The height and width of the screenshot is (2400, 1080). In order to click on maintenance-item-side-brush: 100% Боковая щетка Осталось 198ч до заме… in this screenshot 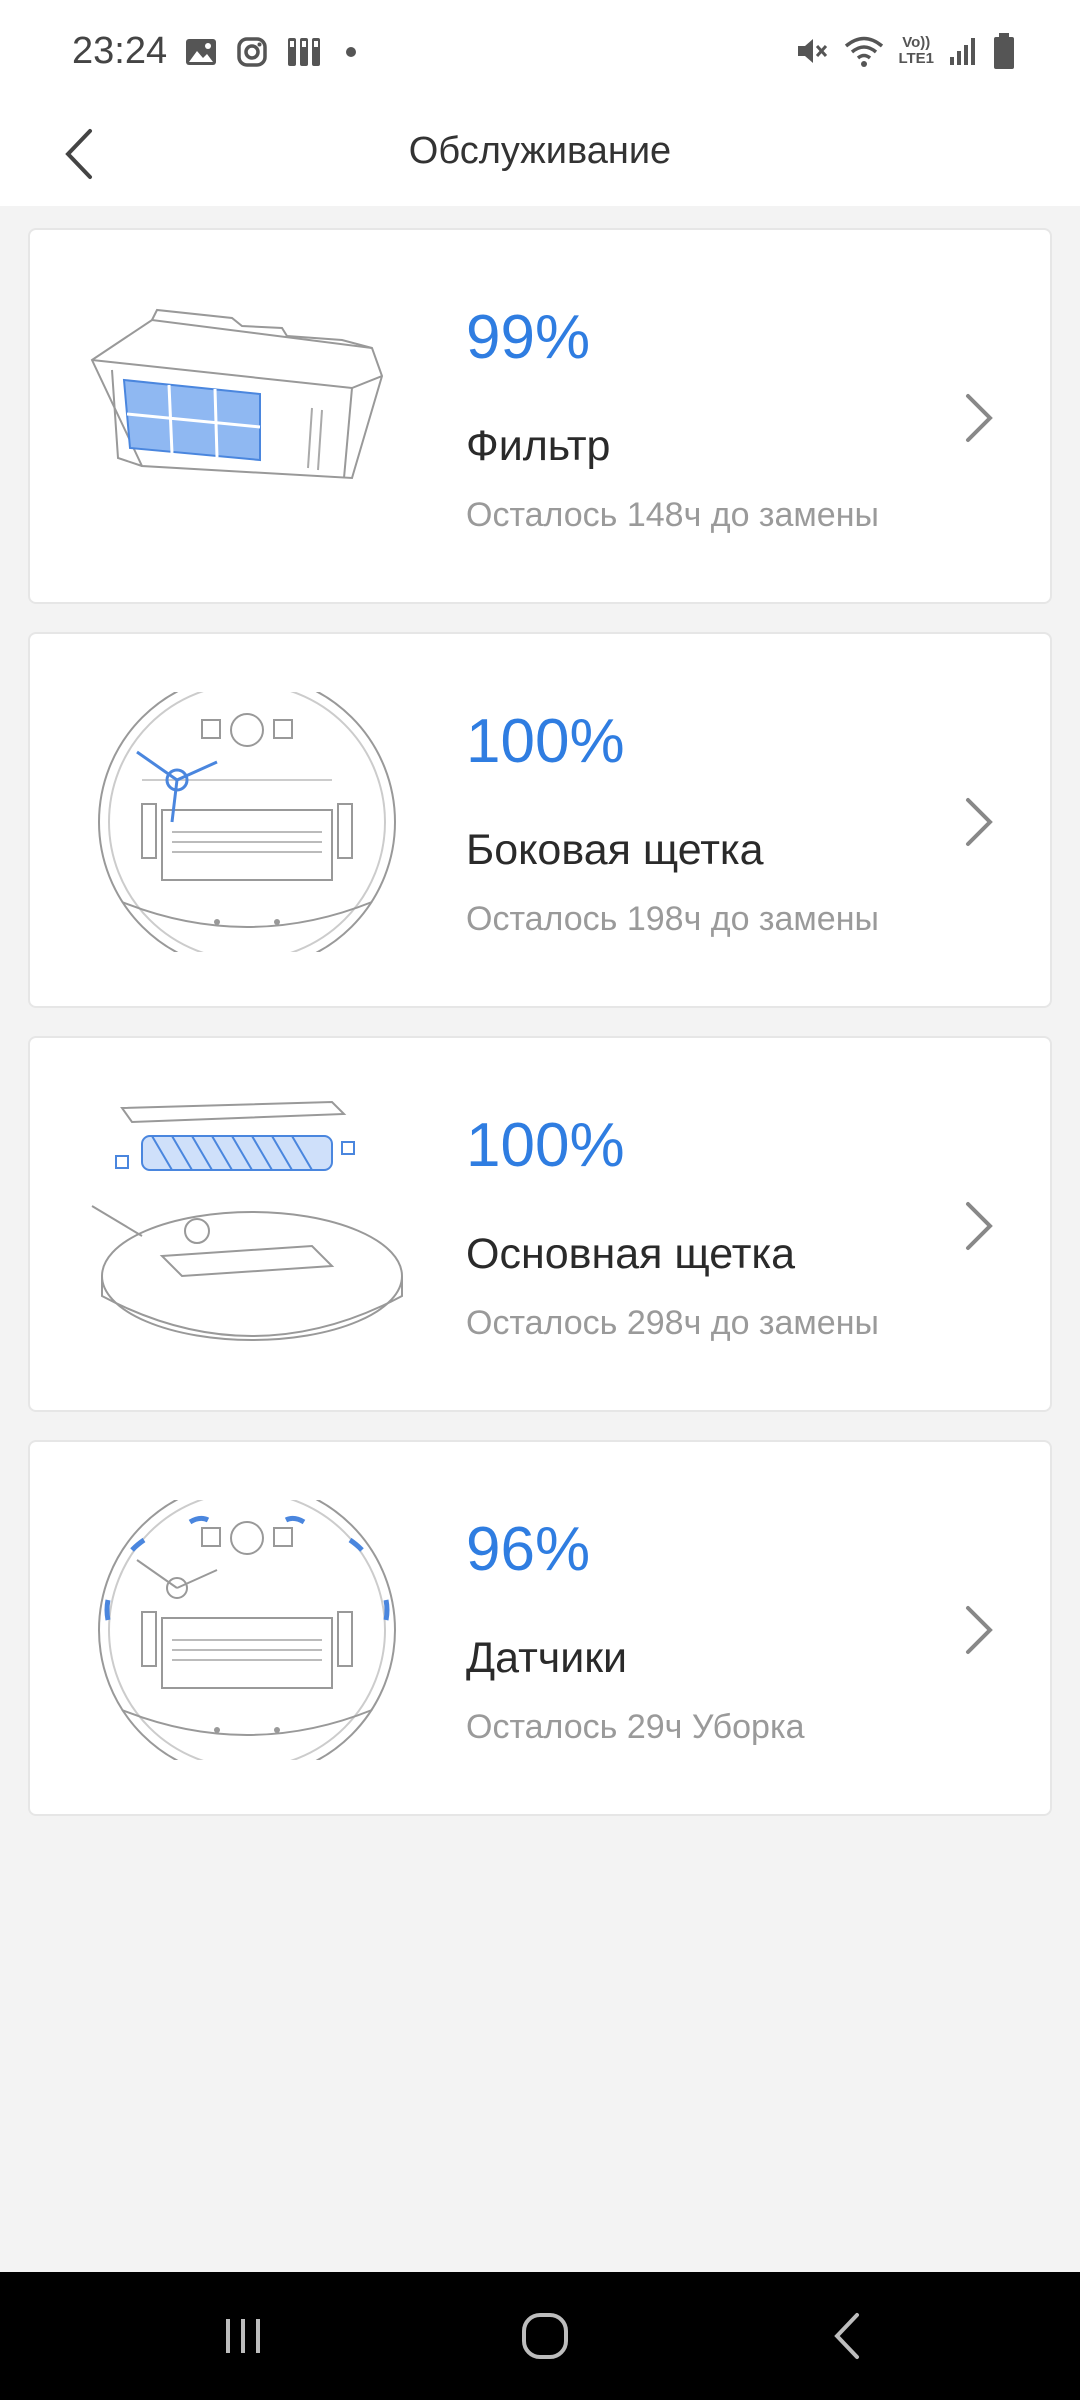, I will do `click(540, 820)`.